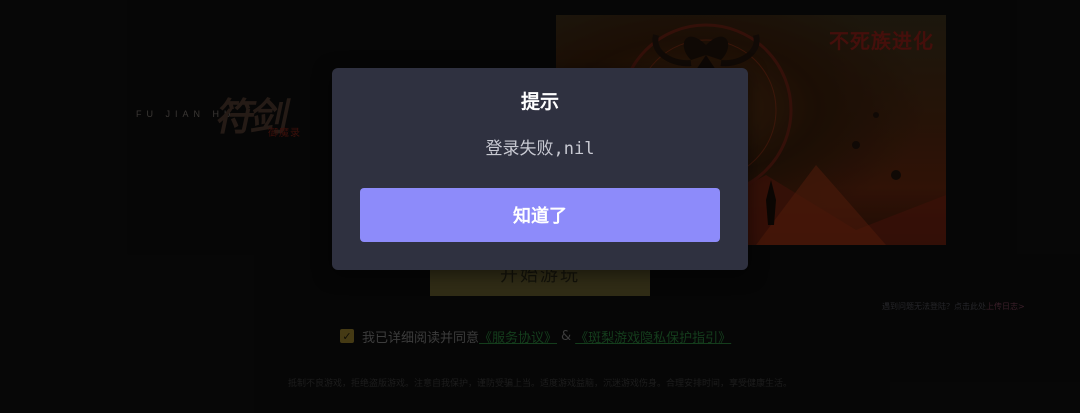  What do you see at coordinates (539, 102) in the screenshot?
I see `dialog-title: 提示` at bounding box center [539, 102].